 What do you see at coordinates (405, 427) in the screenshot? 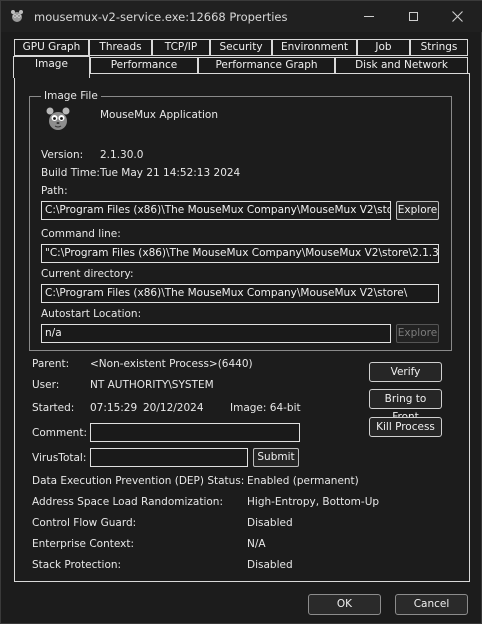
I see `kill-process-button: Kill Process` at bounding box center [405, 427].